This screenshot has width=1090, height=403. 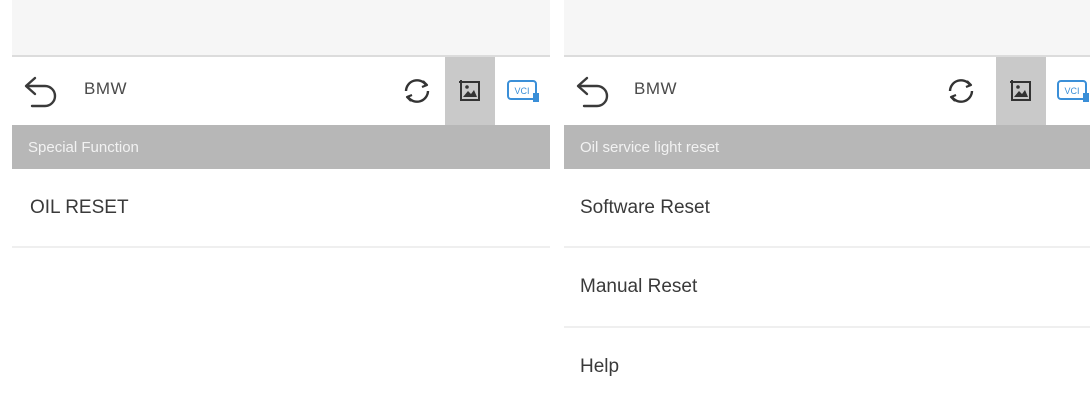 What do you see at coordinates (827, 147) in the screenshot?
I see `section-header: Oil service light reset` at bounding box center [827, 147].